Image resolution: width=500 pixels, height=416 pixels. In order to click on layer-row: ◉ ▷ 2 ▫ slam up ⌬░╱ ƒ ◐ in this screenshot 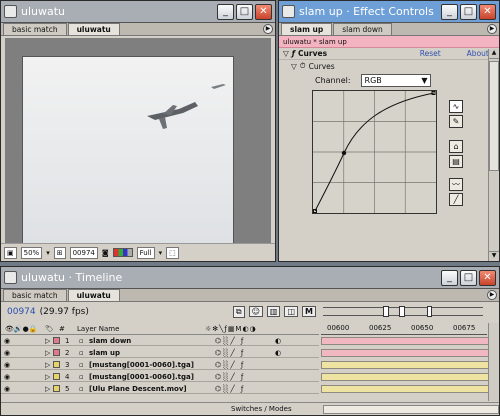, I will do `click(160, 353)`.